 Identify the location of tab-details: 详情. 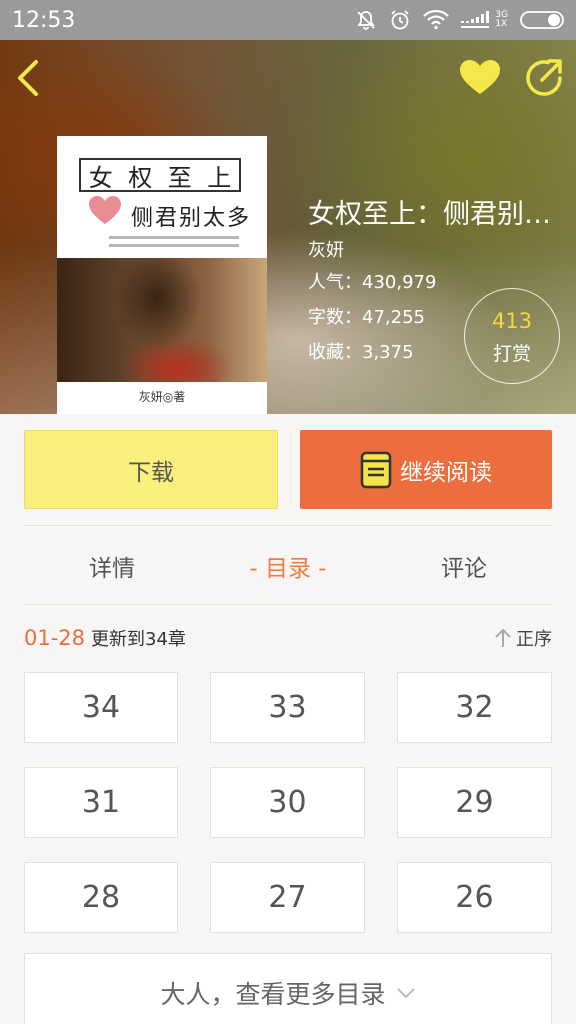
(112, 566).